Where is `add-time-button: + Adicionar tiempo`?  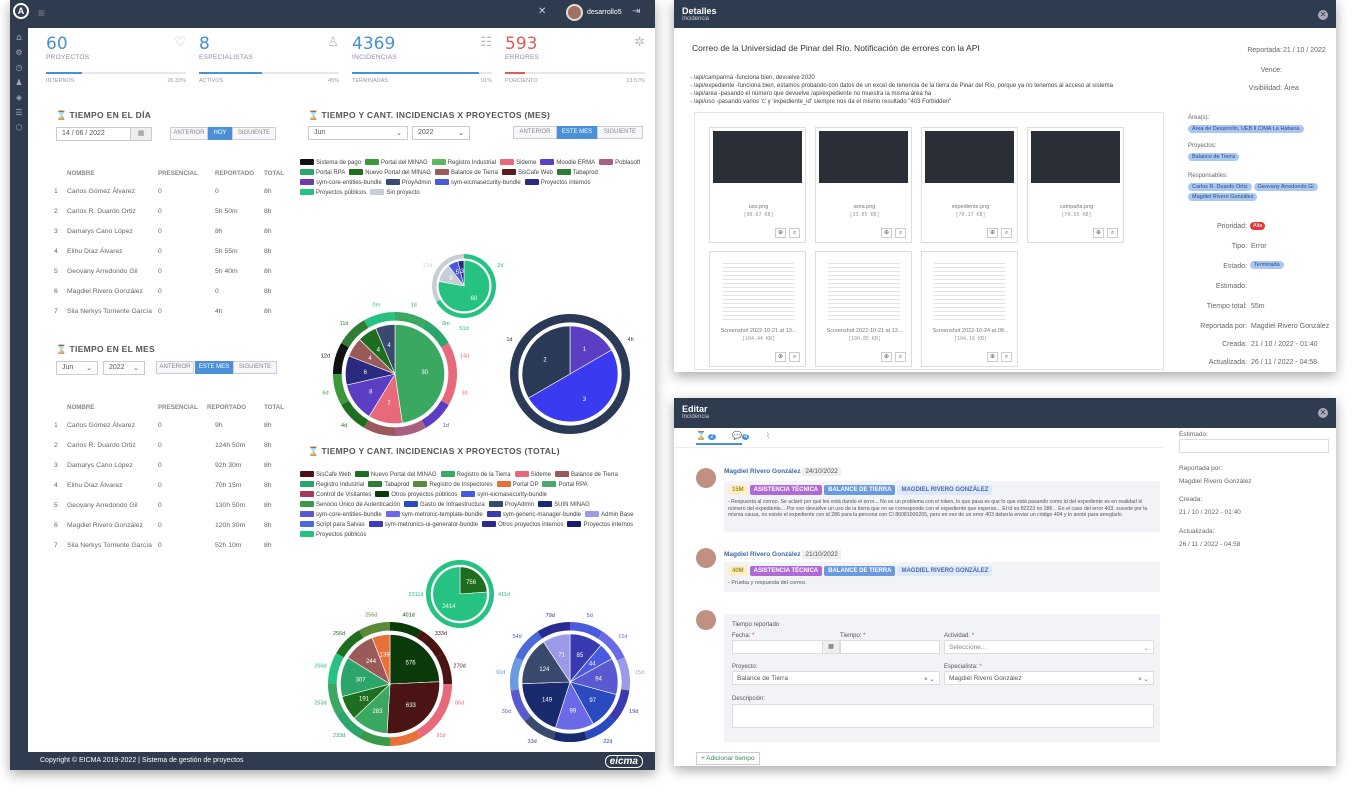
add-time-button: + Adicionar tiempo is located at coordinates (728, 758).